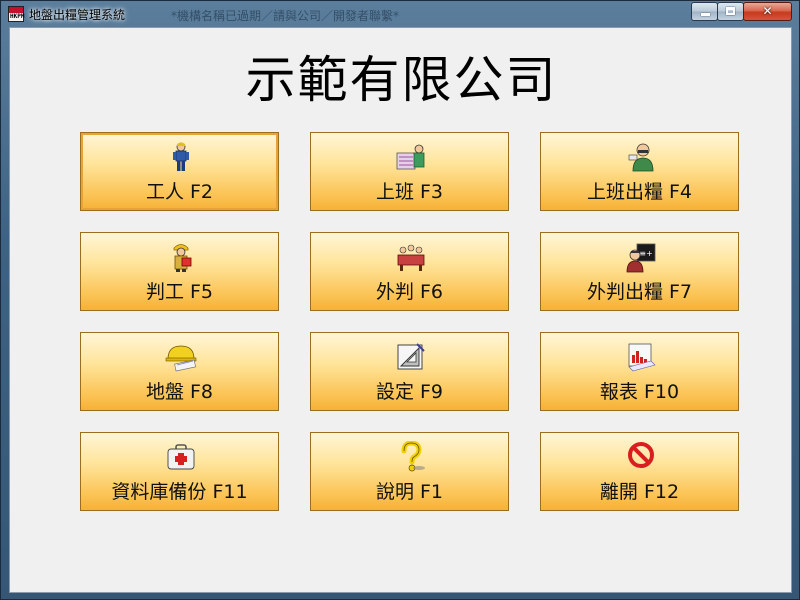 The image size is (800, 600). What do you see at coordinates (285, 16) in the screenshot?
I see `window-title-ghost: *機構名稱已過期／請與公司／開發者聯繫*` at bounding box center [285, 16].